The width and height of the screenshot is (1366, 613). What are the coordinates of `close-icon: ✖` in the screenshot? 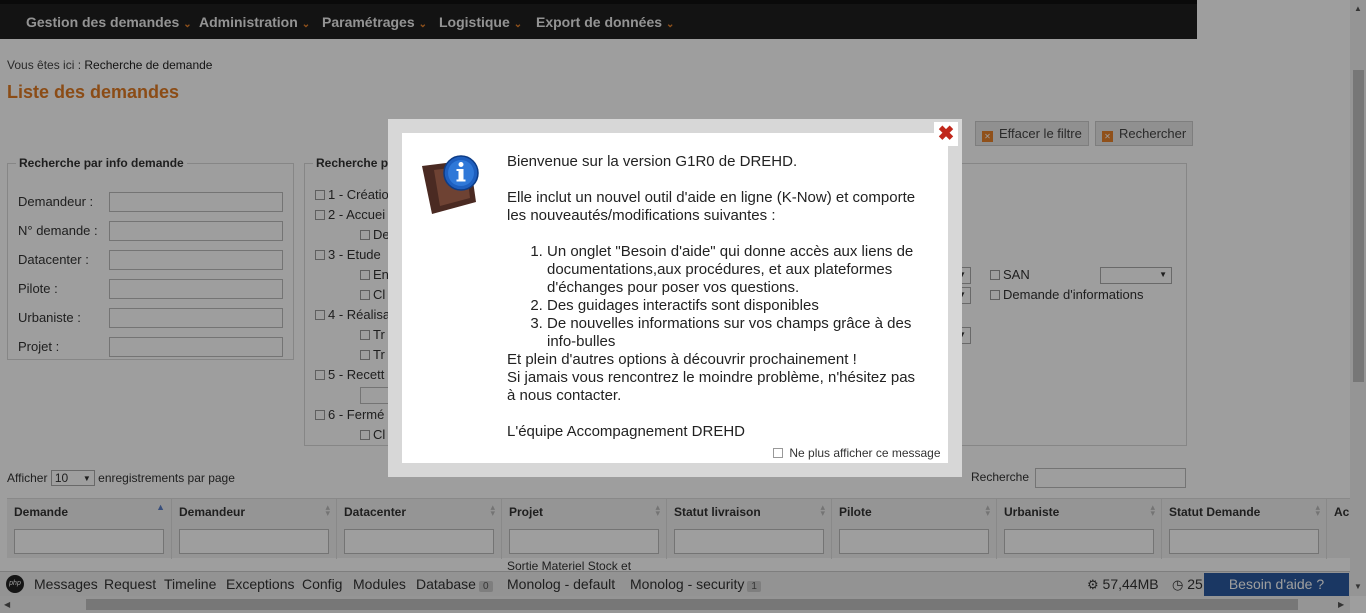 It's located at (946, 134).